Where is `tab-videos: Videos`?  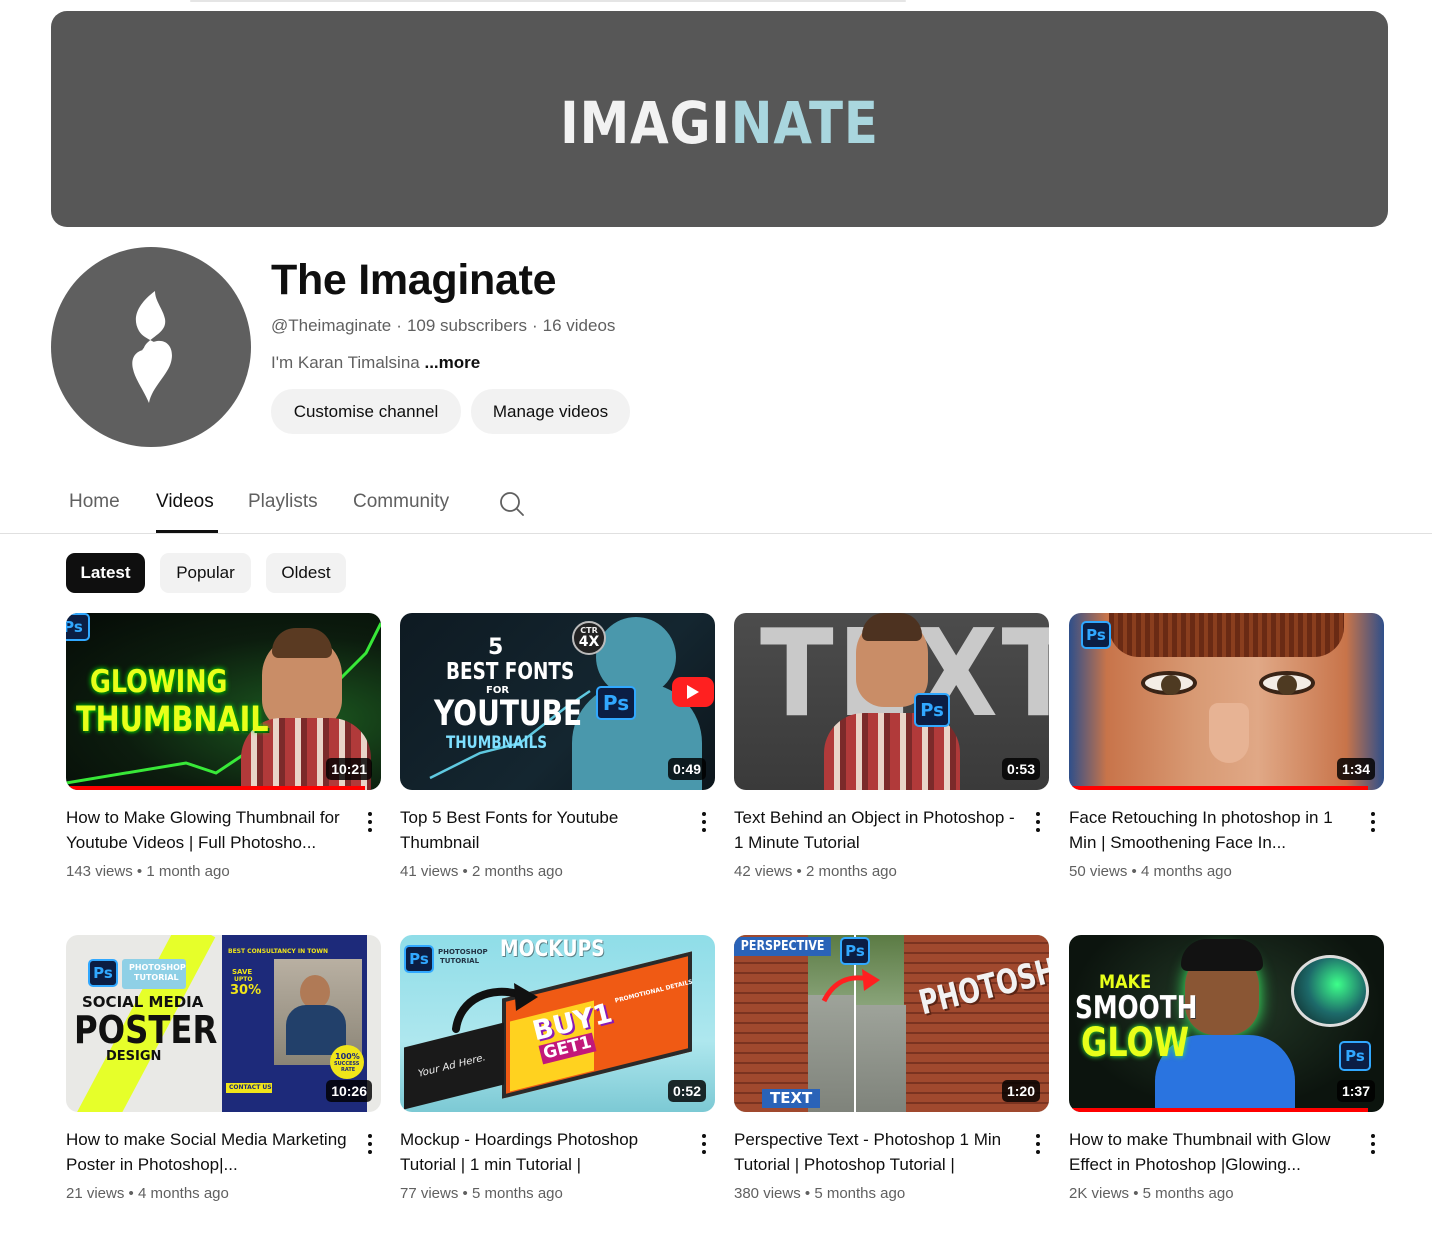 tab-videos: Videos is located at coordinates (185, 502).